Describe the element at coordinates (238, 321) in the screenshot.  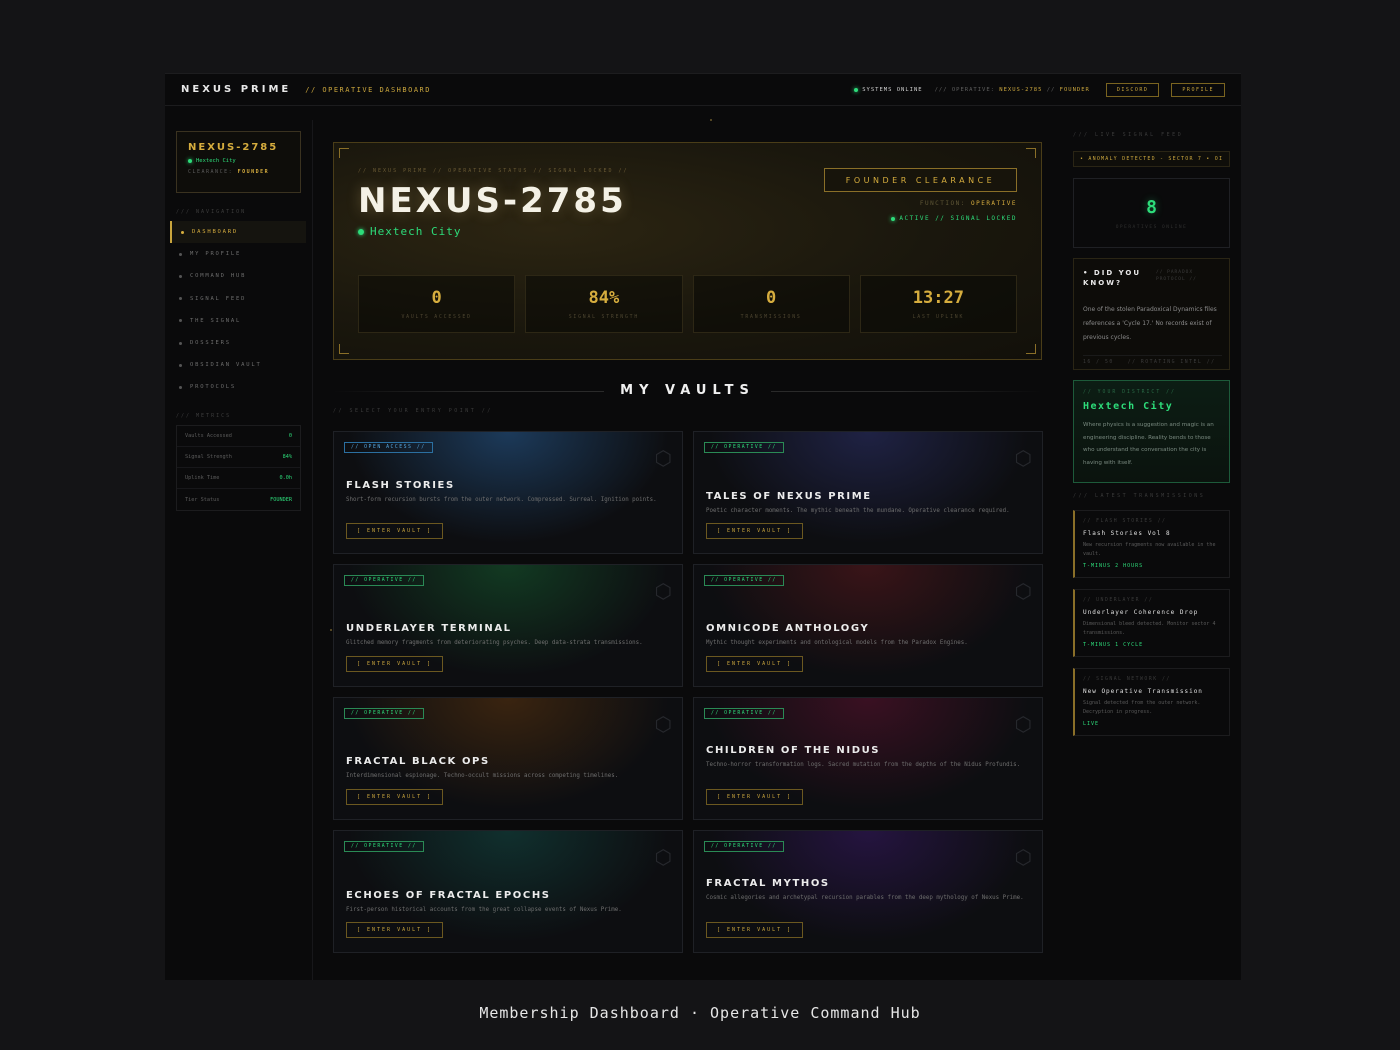
I see `sidebar-item-the-signal: THE SIGNAL` at that location.